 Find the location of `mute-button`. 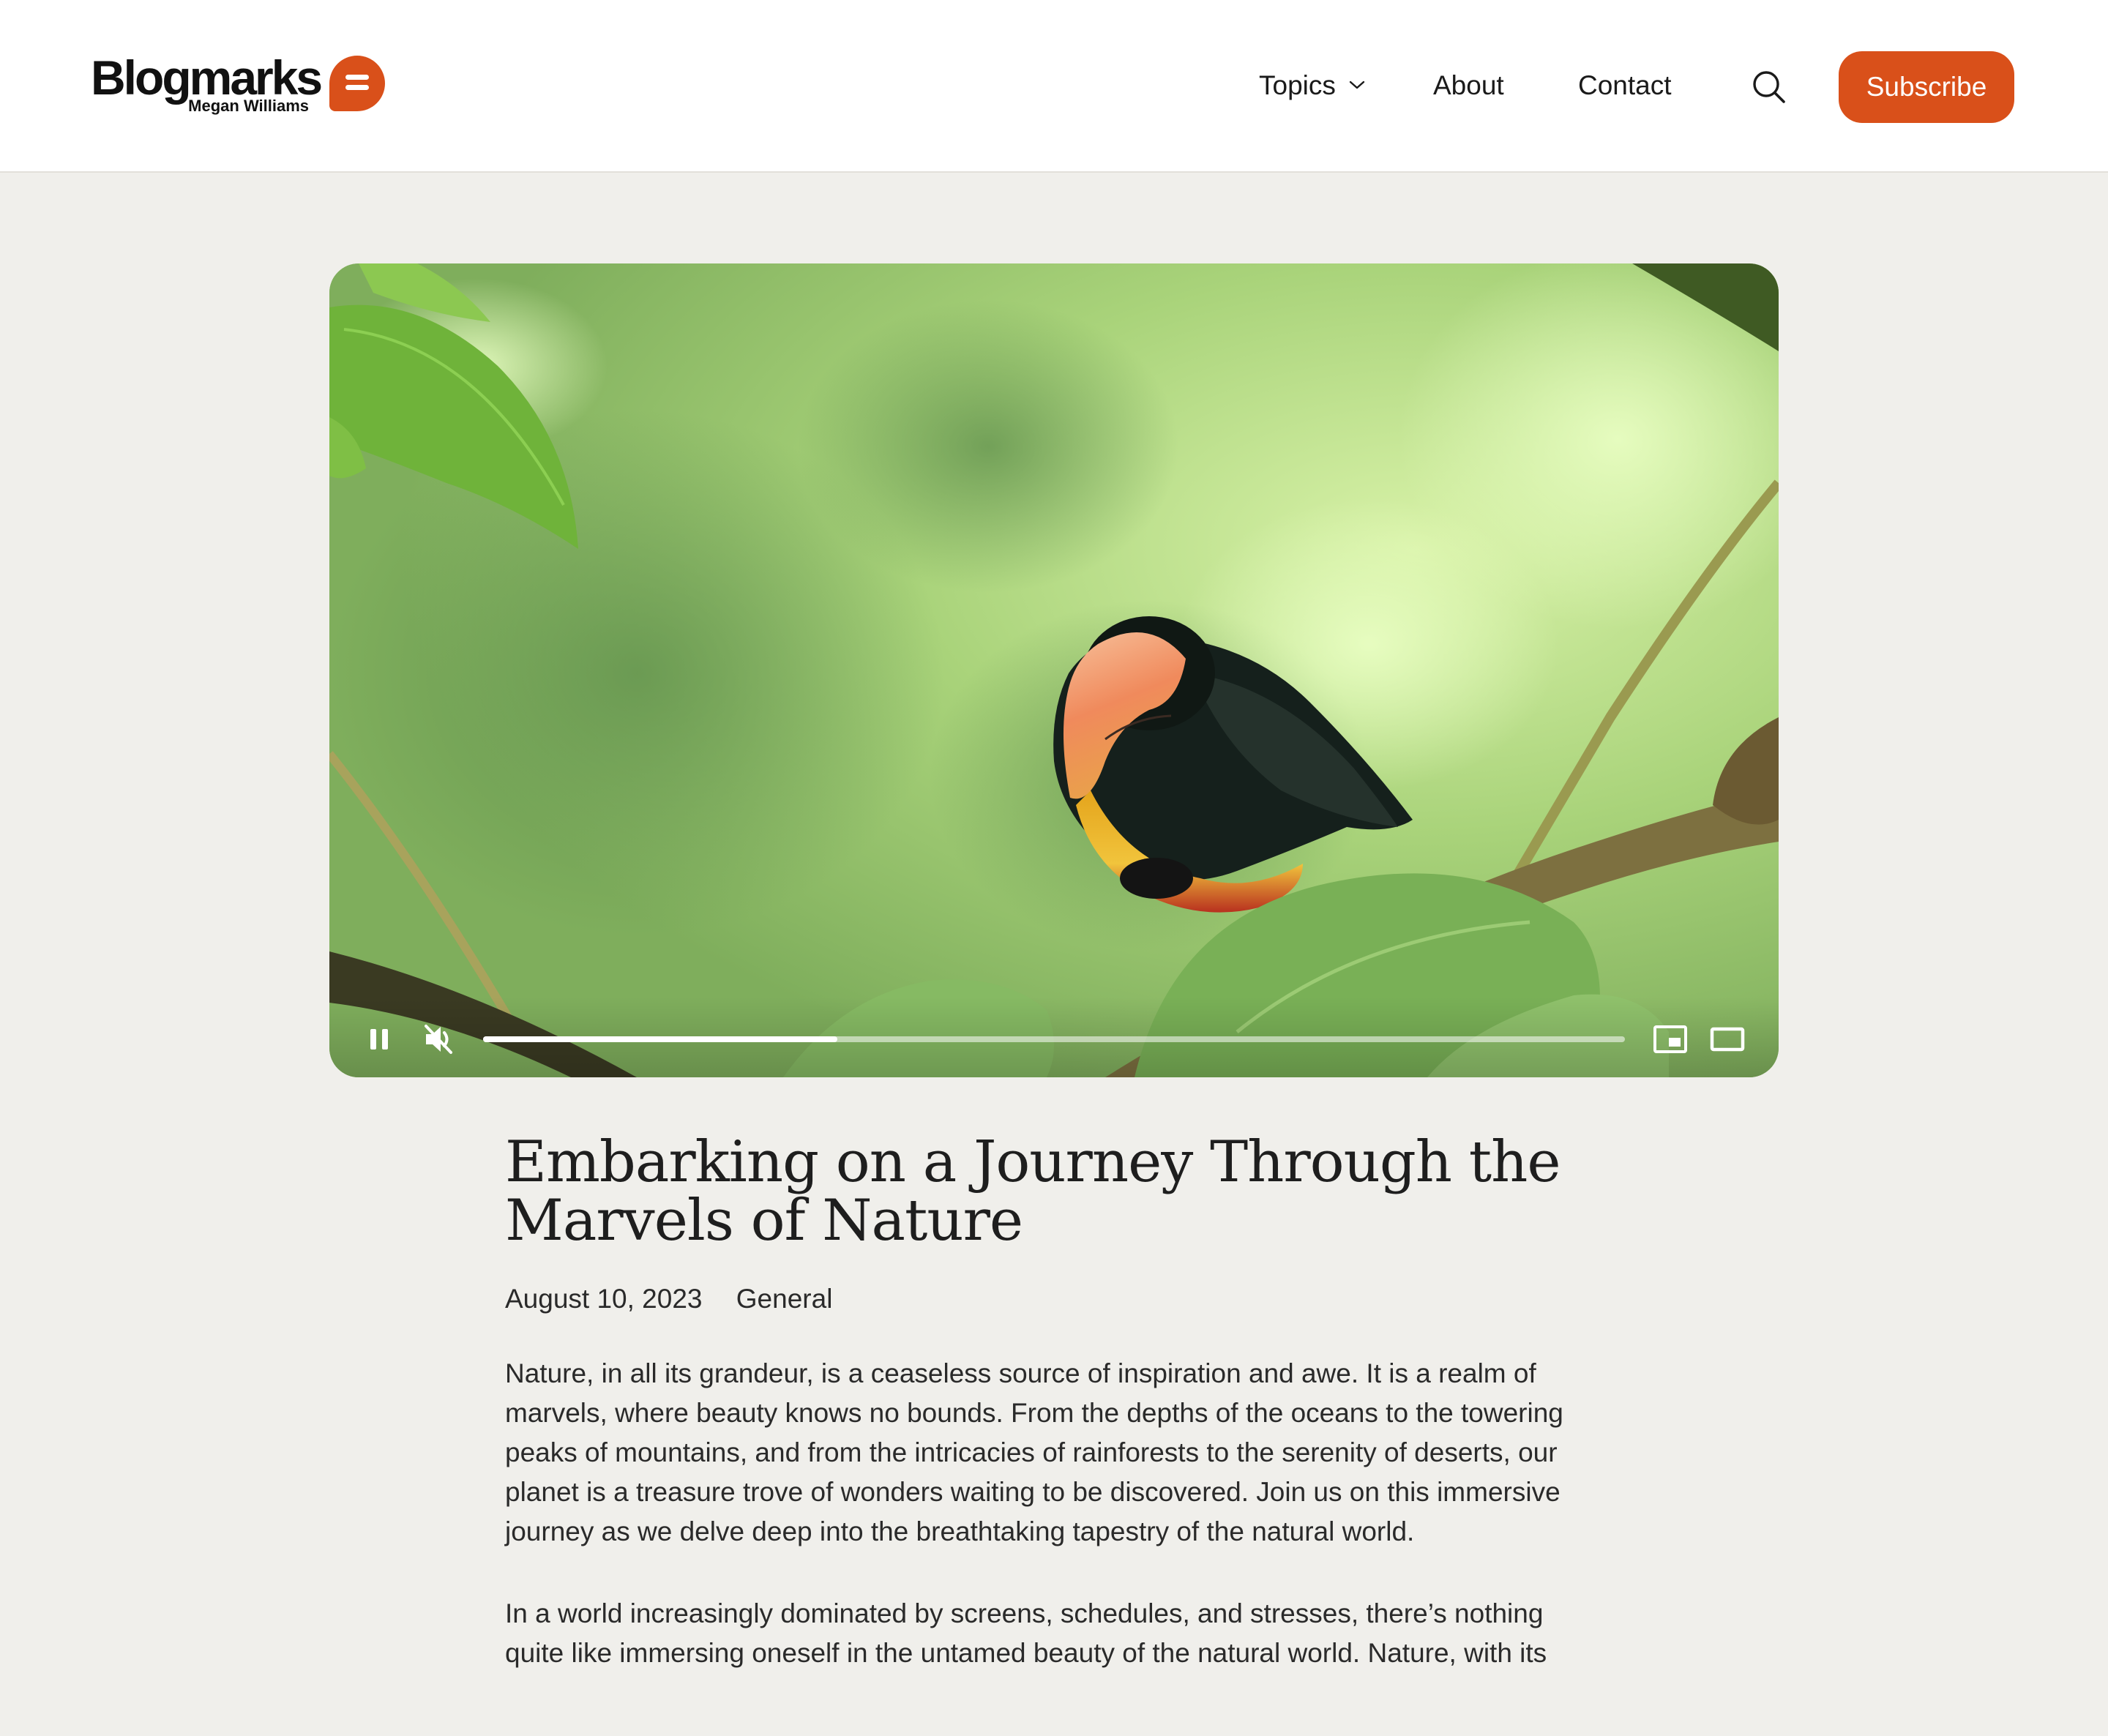

mute-button is located at coordinates (438, 1039).